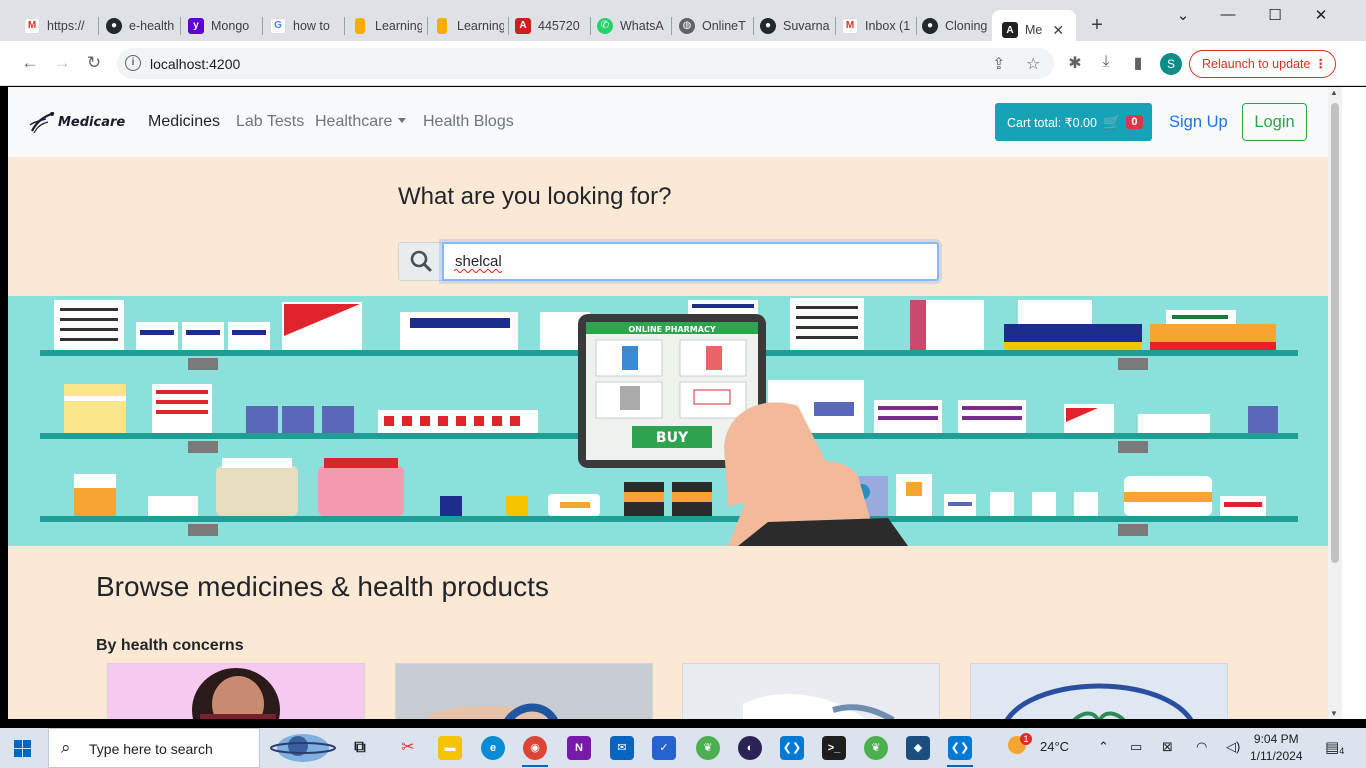 The width and height of the screenshot is (1366, 768). What do you see at coordinates (278, 25) in the screenshot?
I see `google-icon: G` at bounding box center [278, 25].